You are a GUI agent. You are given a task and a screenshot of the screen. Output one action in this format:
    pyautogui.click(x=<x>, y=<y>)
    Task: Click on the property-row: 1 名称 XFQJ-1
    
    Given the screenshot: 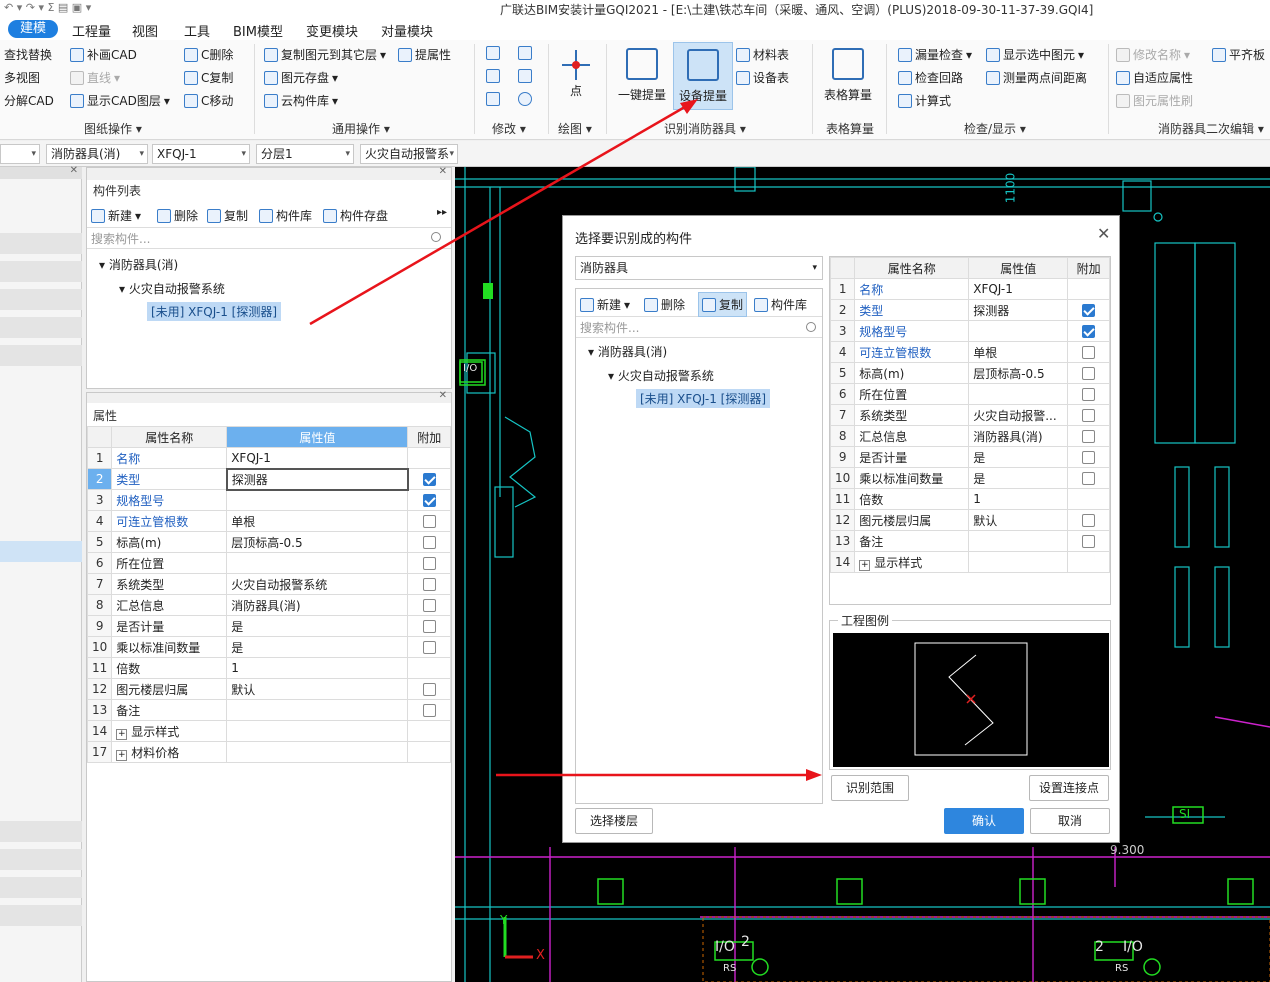 What is the action you would take?
    pyautogui.click(x=969, y=289)
    